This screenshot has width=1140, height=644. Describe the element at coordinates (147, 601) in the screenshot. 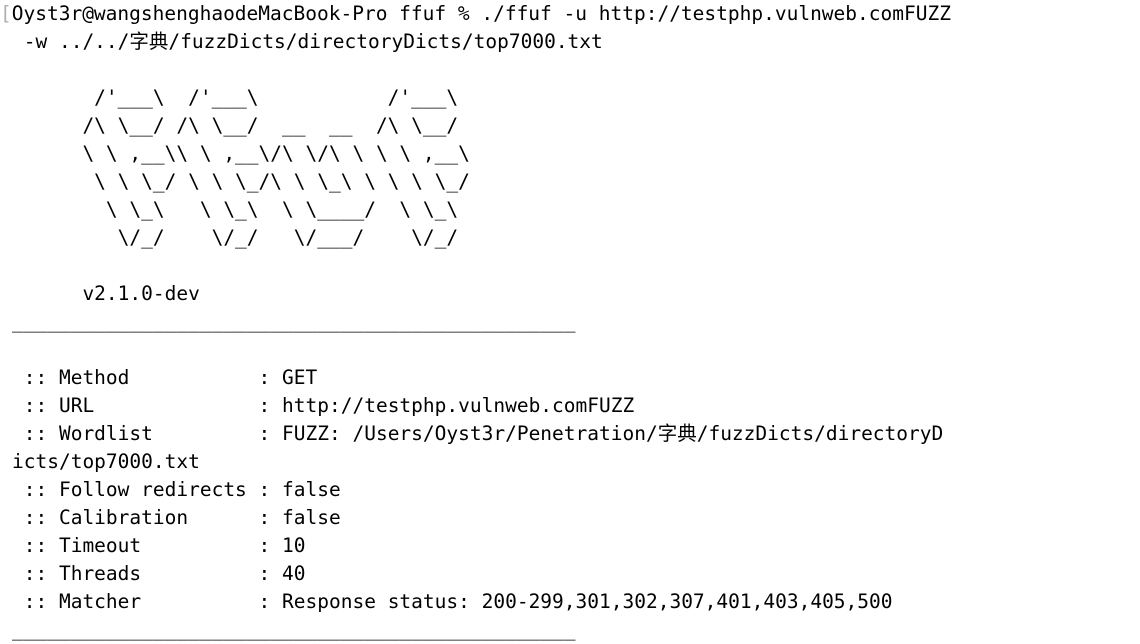

I see `config-label: :: Matcher :` at that location.